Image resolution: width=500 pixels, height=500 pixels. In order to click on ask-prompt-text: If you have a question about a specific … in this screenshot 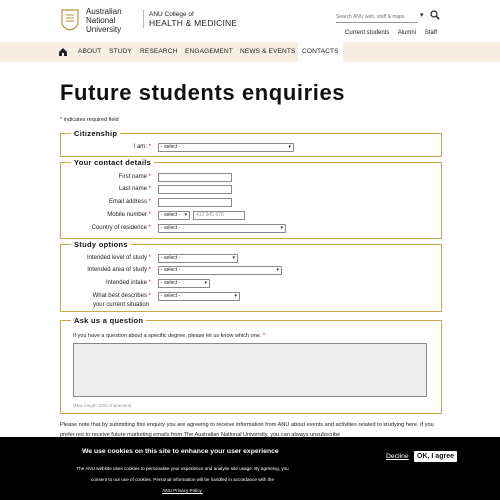, I will do `click(167, 336)`.